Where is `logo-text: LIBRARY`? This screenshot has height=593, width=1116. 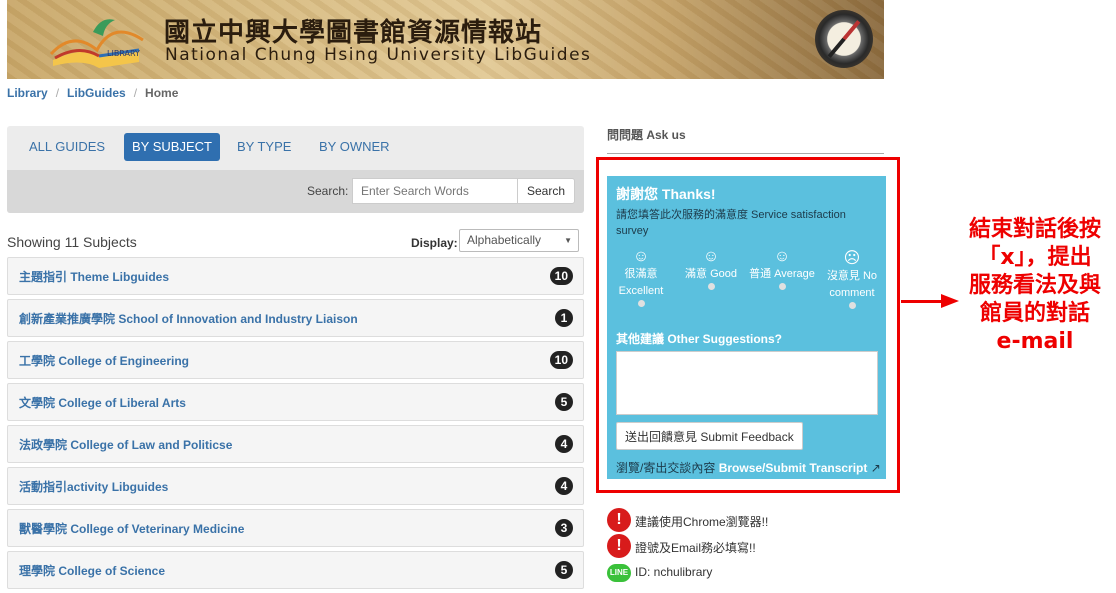
logo-text: LIBRARY is located at coordinates (123, 53).